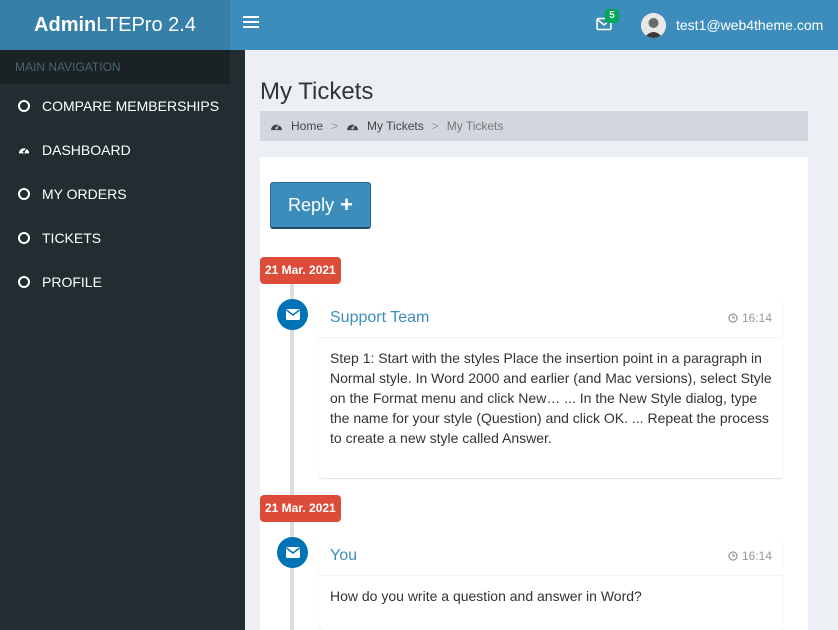  What do you see at coordinates (72, 282) in the screenshot?
I see `sidebar-item-label: PROFILE` at bounding box center [72, 282].